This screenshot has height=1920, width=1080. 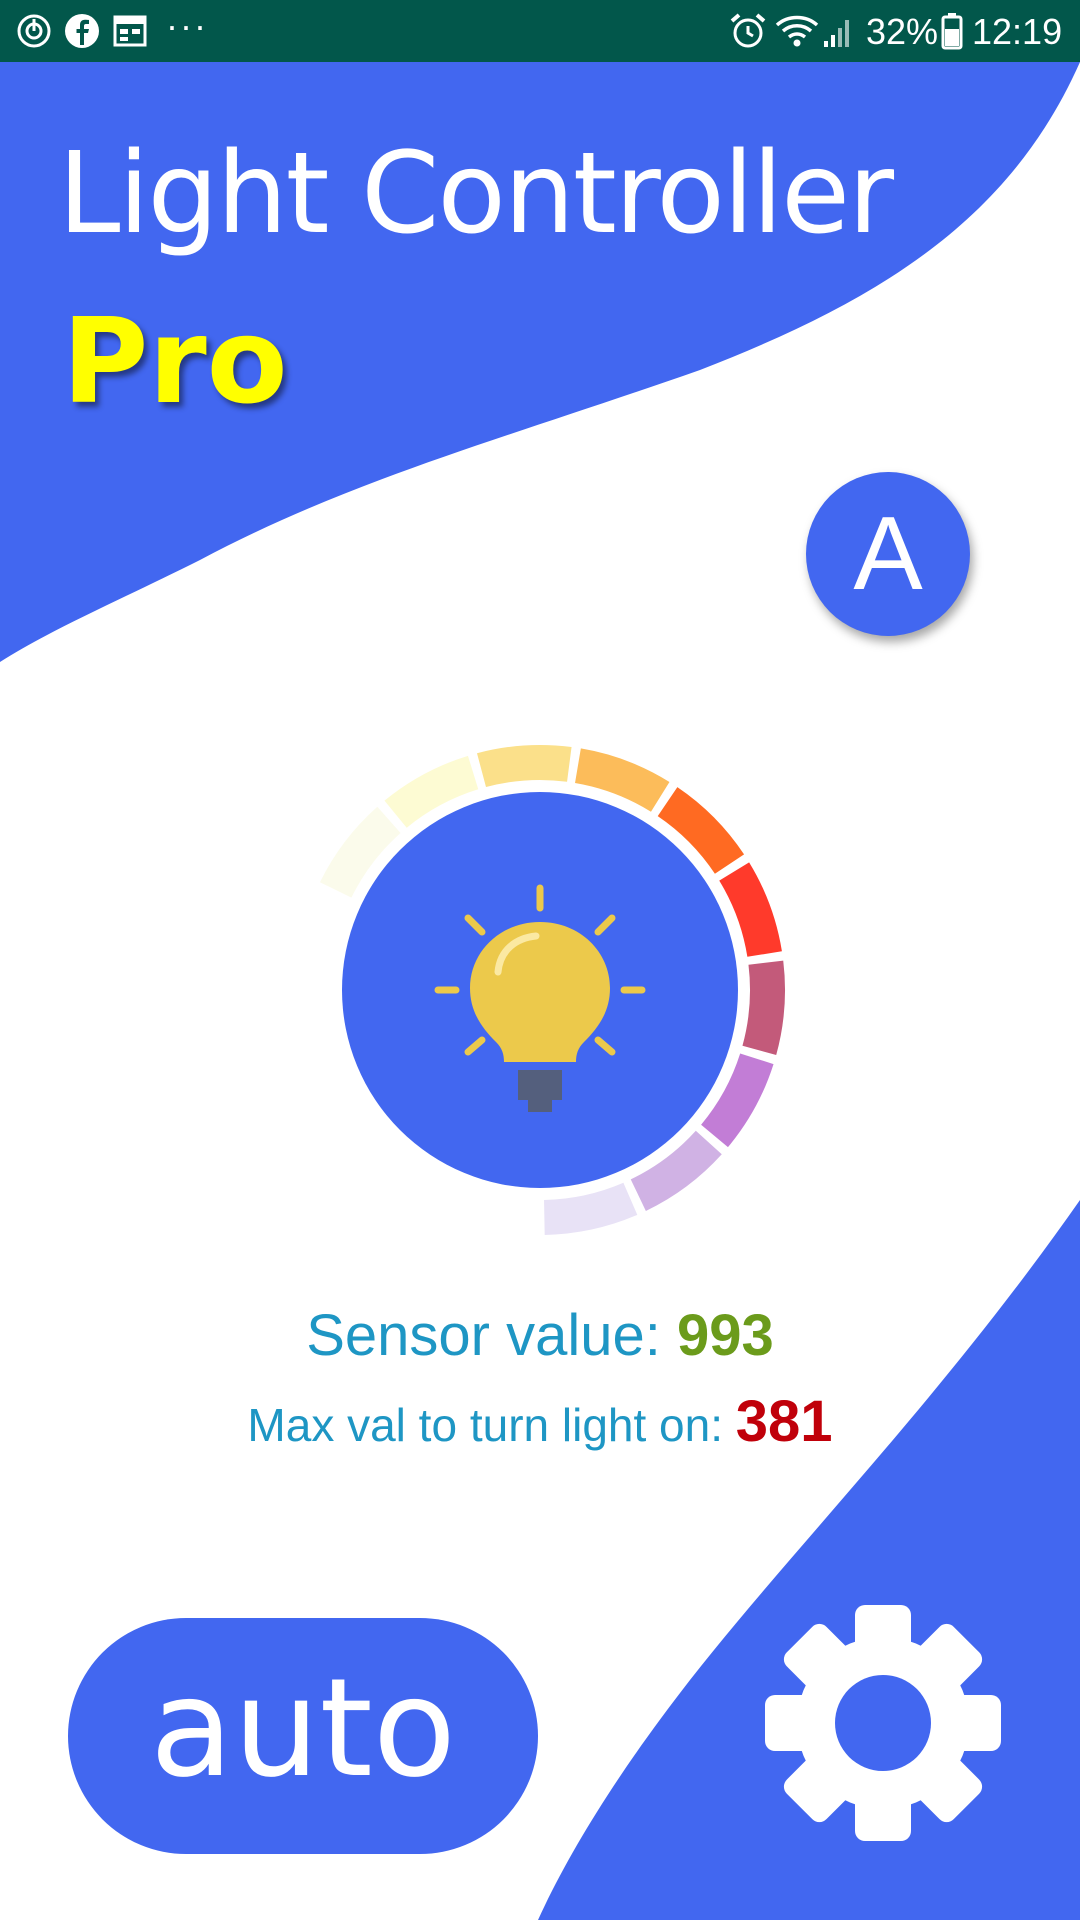 What do you see at coordinates (902, 31) in the screenshot?
I see `battery-percent: 32%` at bounding box center [902, 31].